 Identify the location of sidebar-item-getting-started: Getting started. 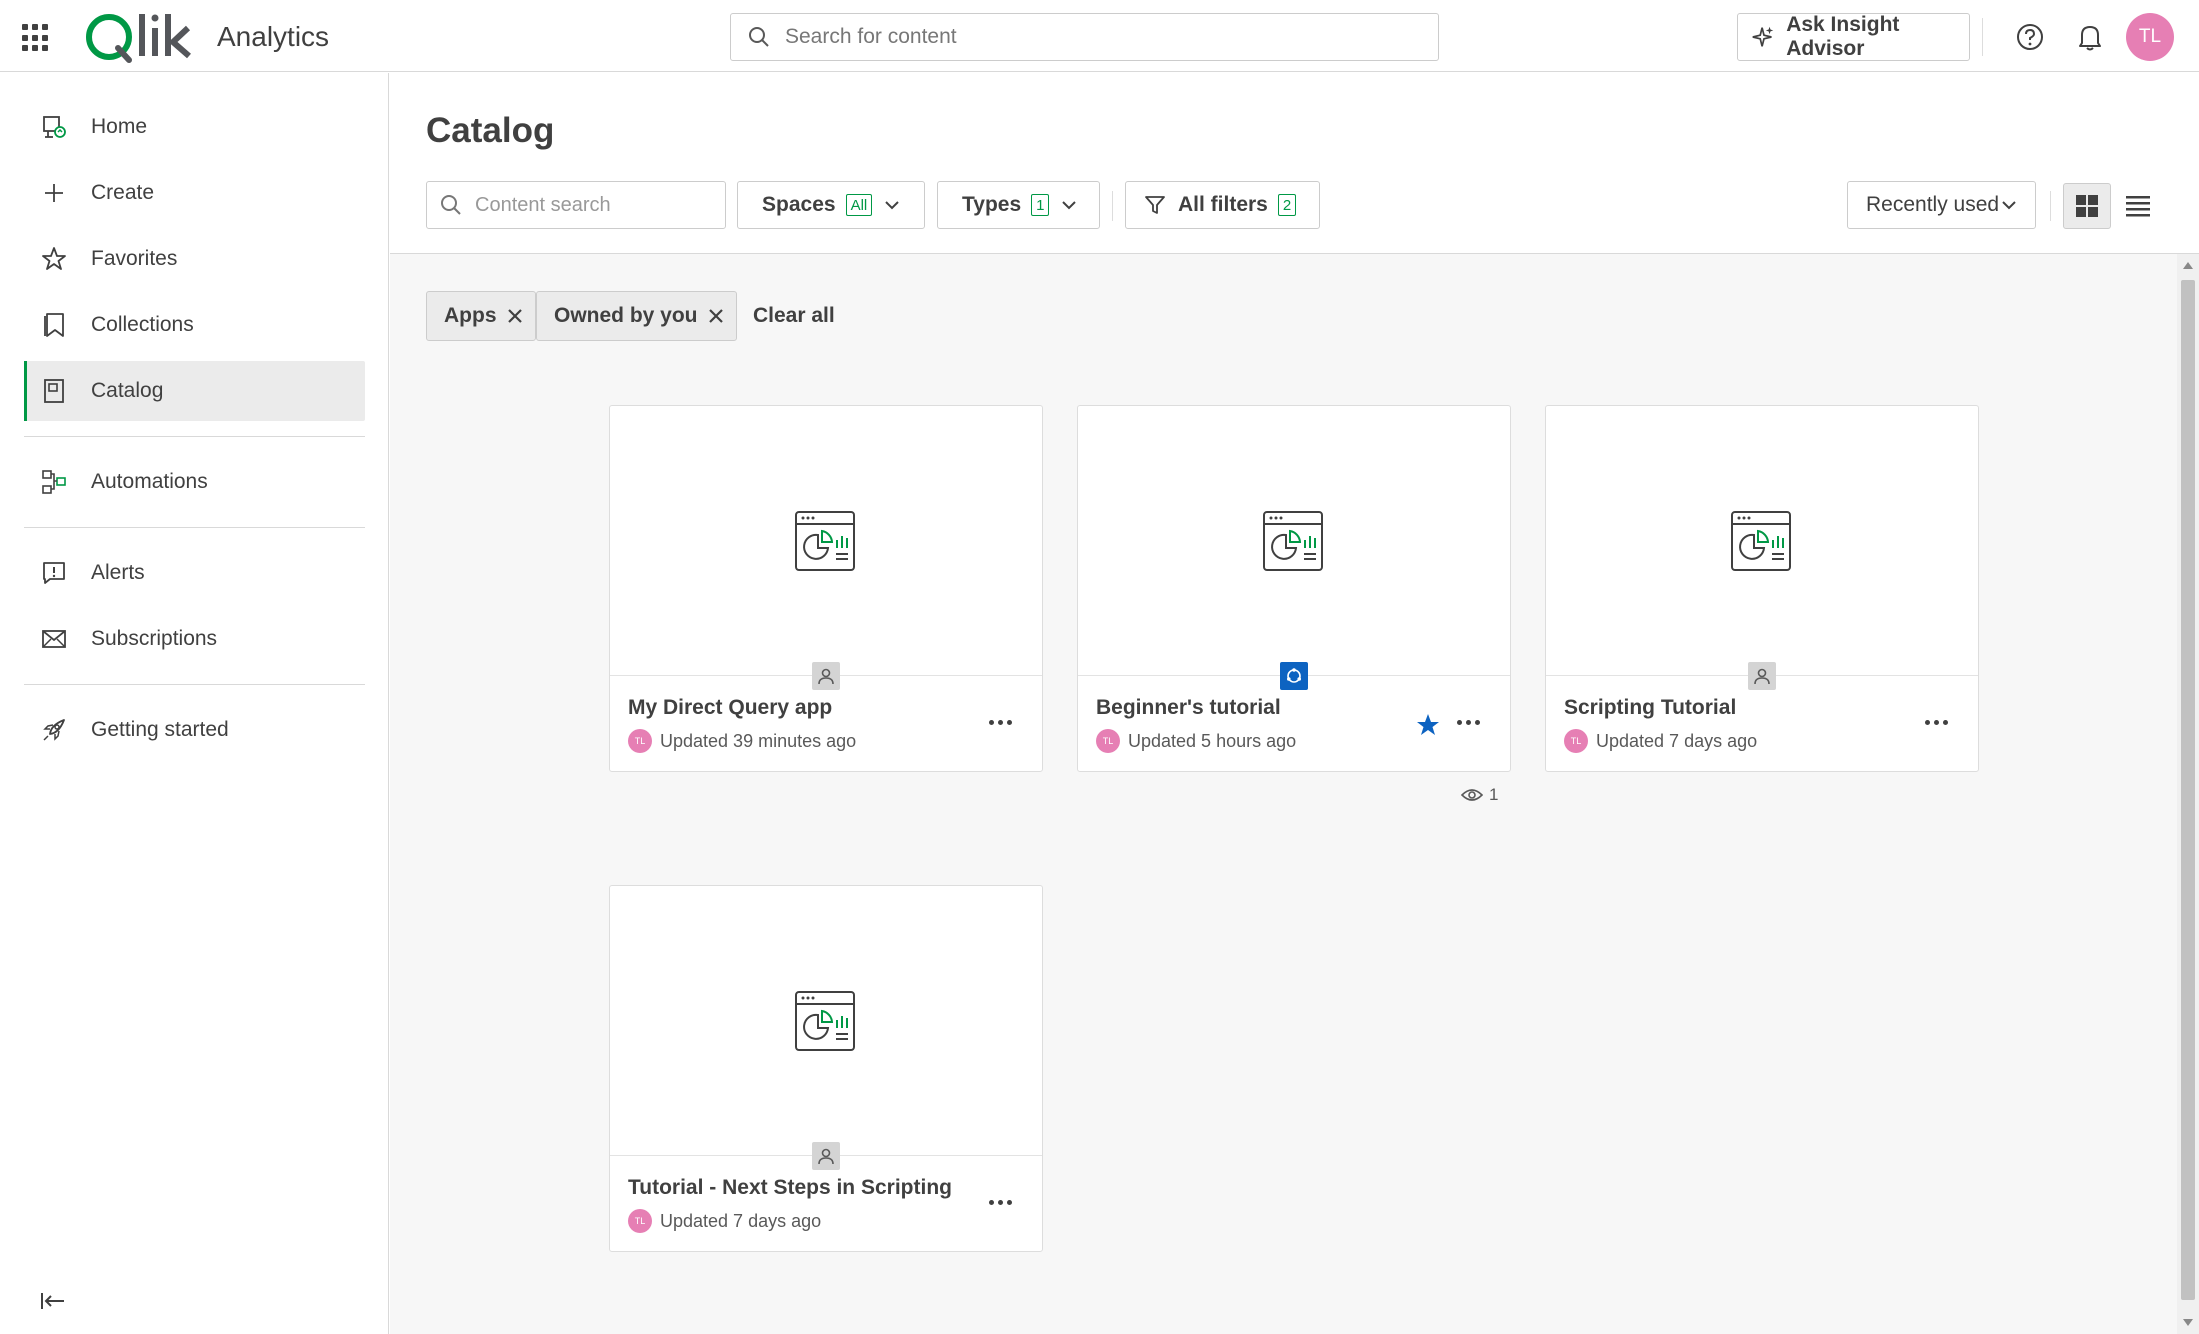
(194, 730).